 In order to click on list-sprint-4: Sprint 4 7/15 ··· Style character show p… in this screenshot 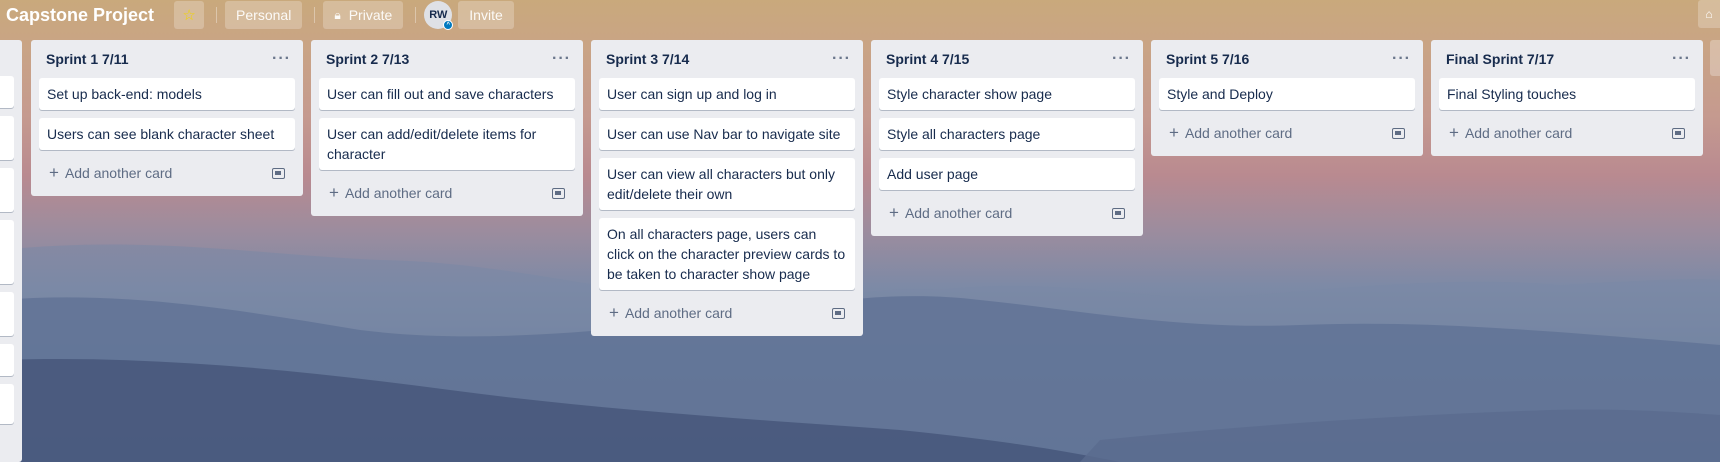, I will do `click(1007, 138)`.